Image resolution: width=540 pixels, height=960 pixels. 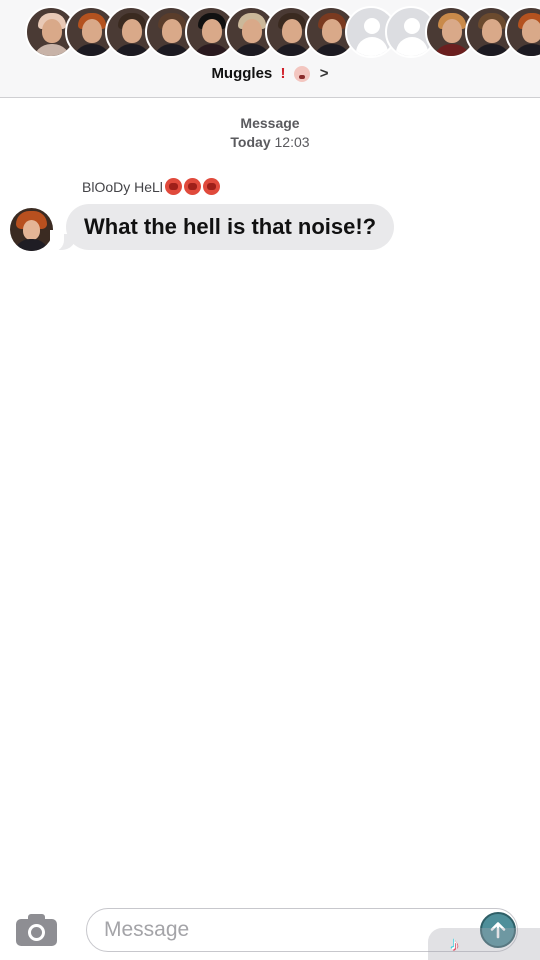 What do you see at coordinates (270, 133) in the screenshot?
I see `thread-timestamp: Message Today 12:03` at bounding box center [270, 133].